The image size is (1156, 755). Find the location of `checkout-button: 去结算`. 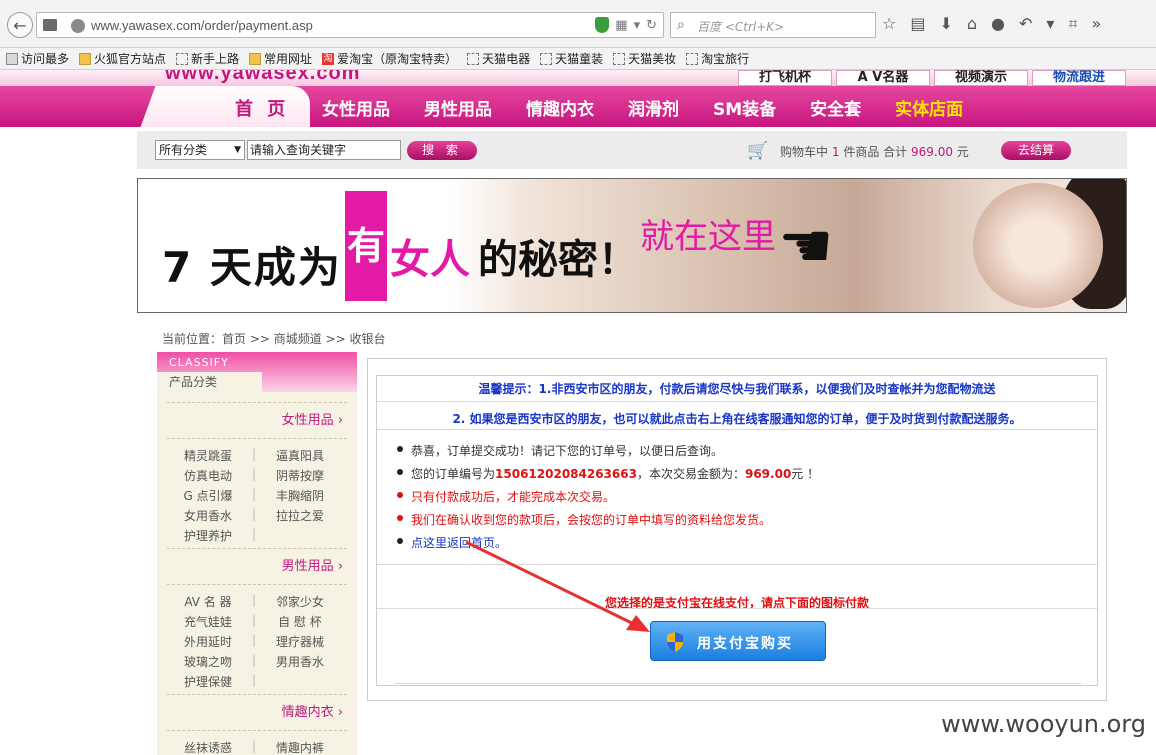

checkout-button: 去结算 is located at coordinates (1036, 150).